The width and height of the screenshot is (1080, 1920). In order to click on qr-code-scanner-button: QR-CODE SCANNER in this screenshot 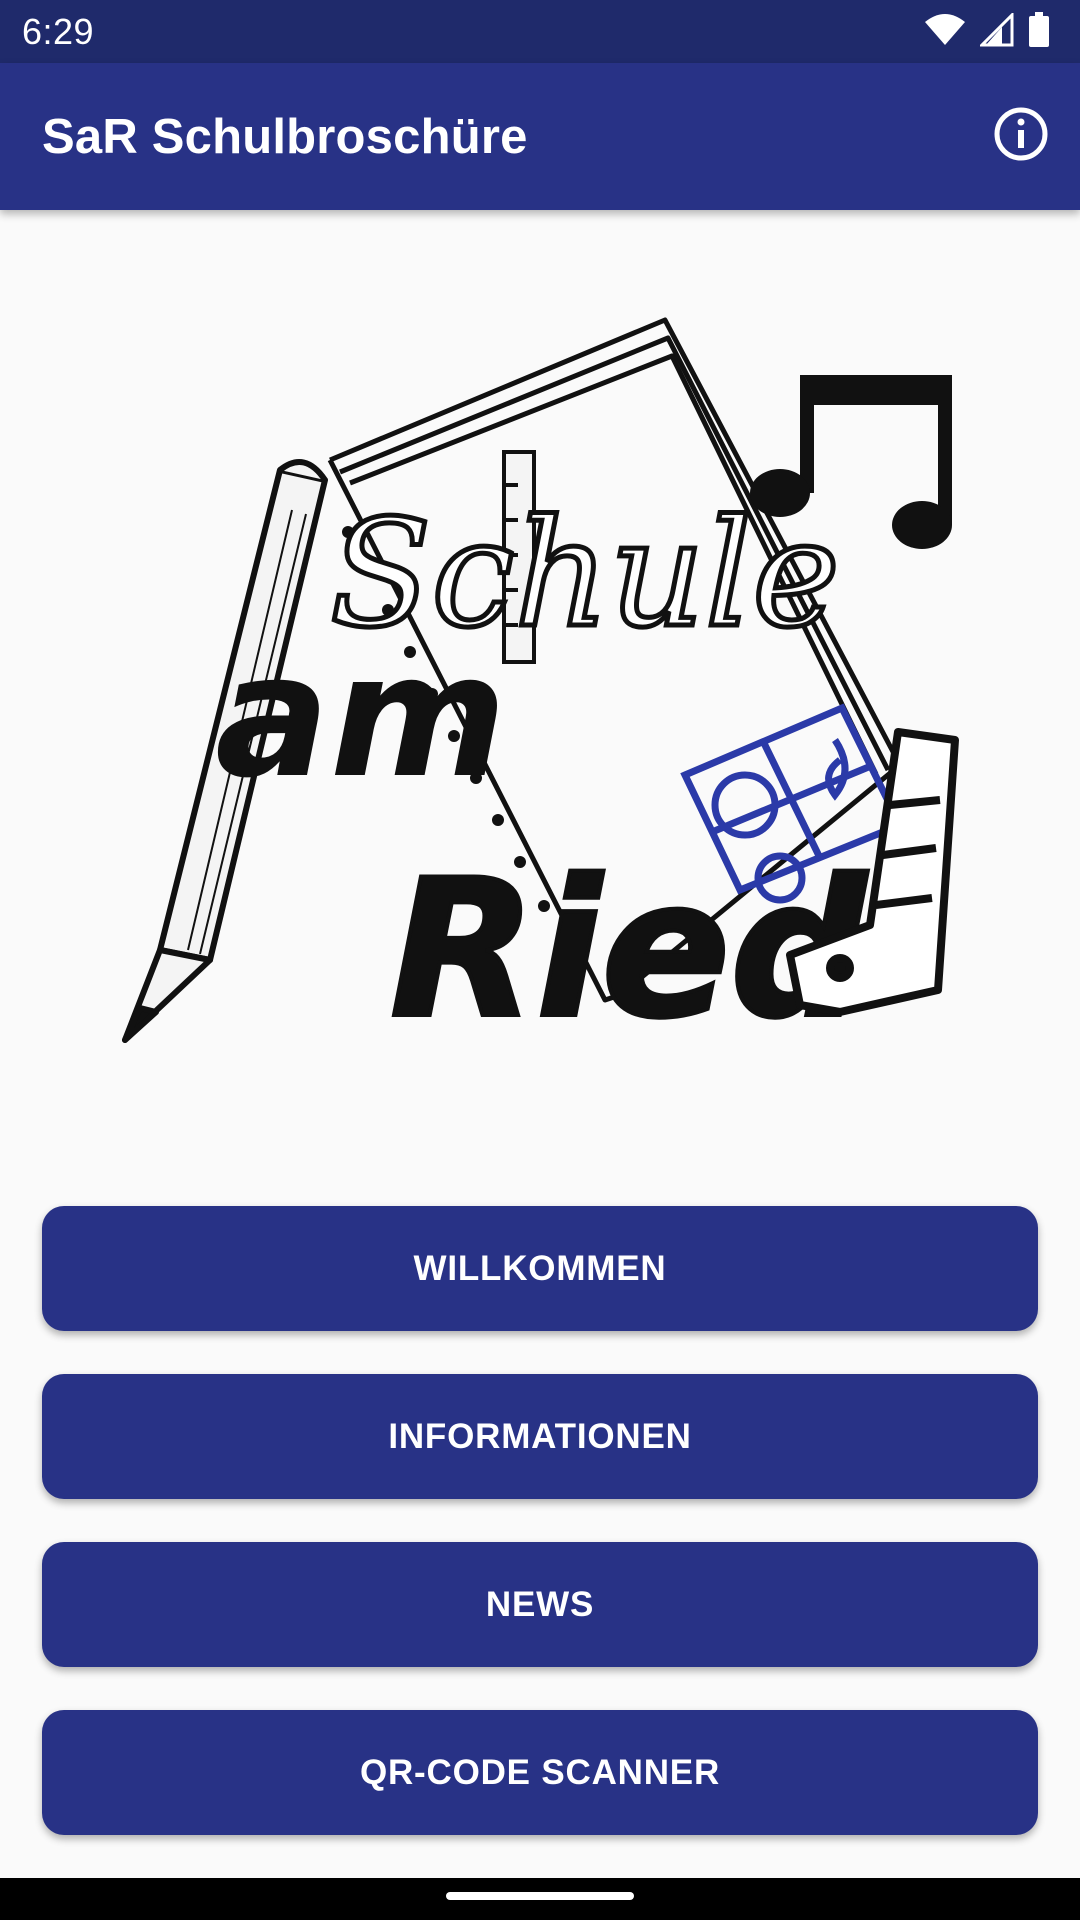, I will do `click(540, 1772)`.